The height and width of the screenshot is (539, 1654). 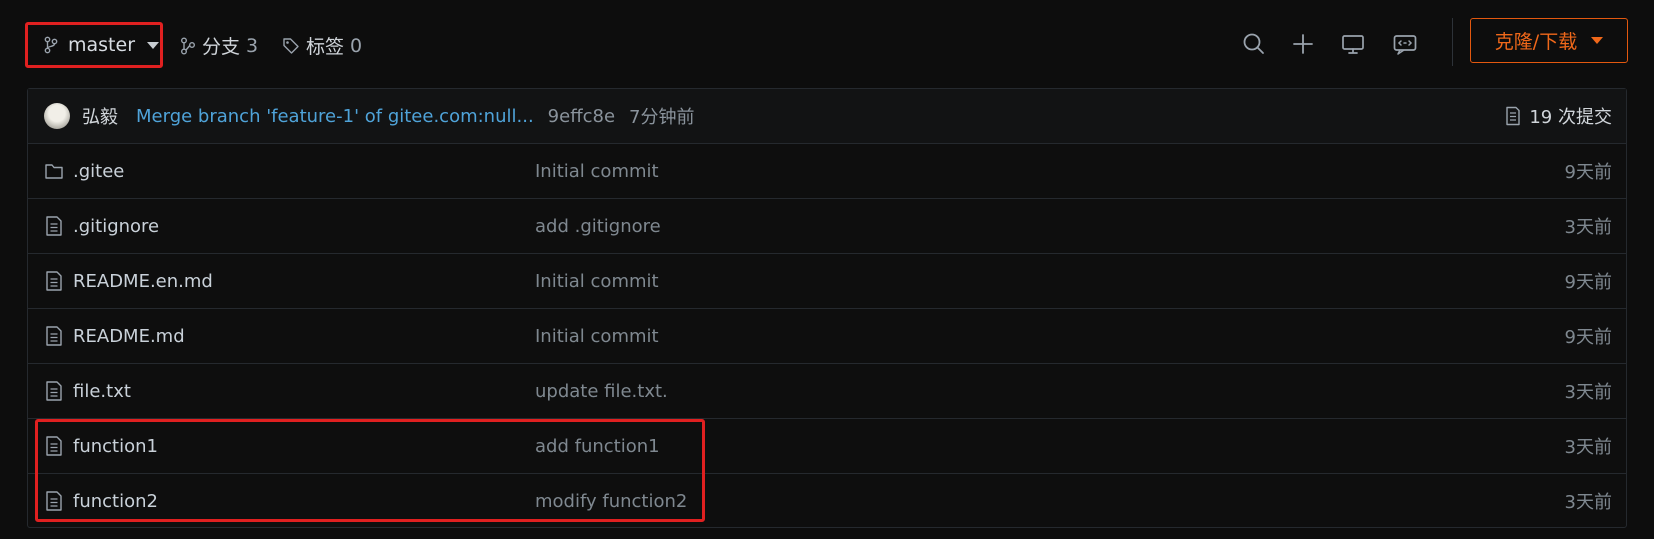 What do you see at coordinates (325, 47) in the screenshot?
I see `tags-label: 标签` at bounding box center [325, 47].